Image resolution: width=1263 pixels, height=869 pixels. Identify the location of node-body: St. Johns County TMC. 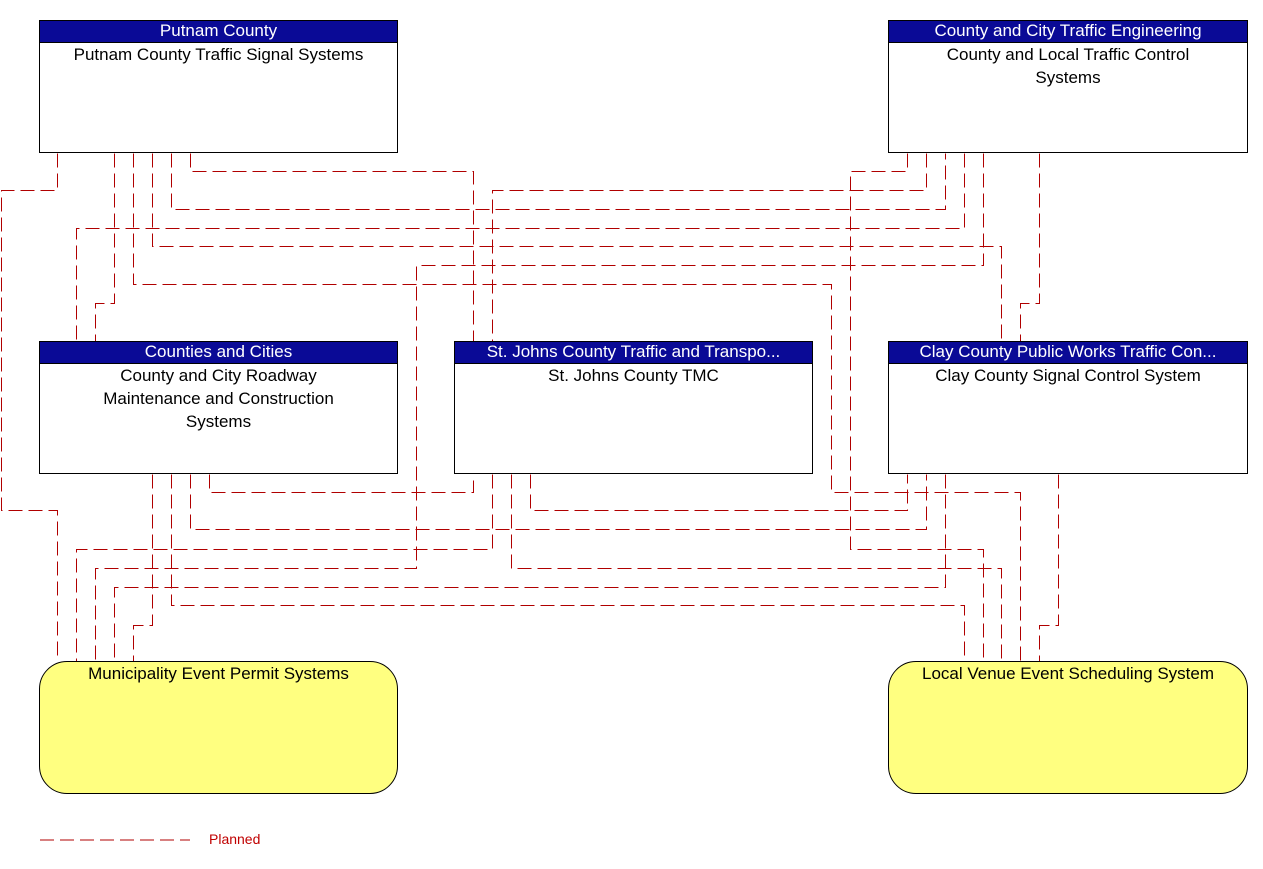
(633, 375).